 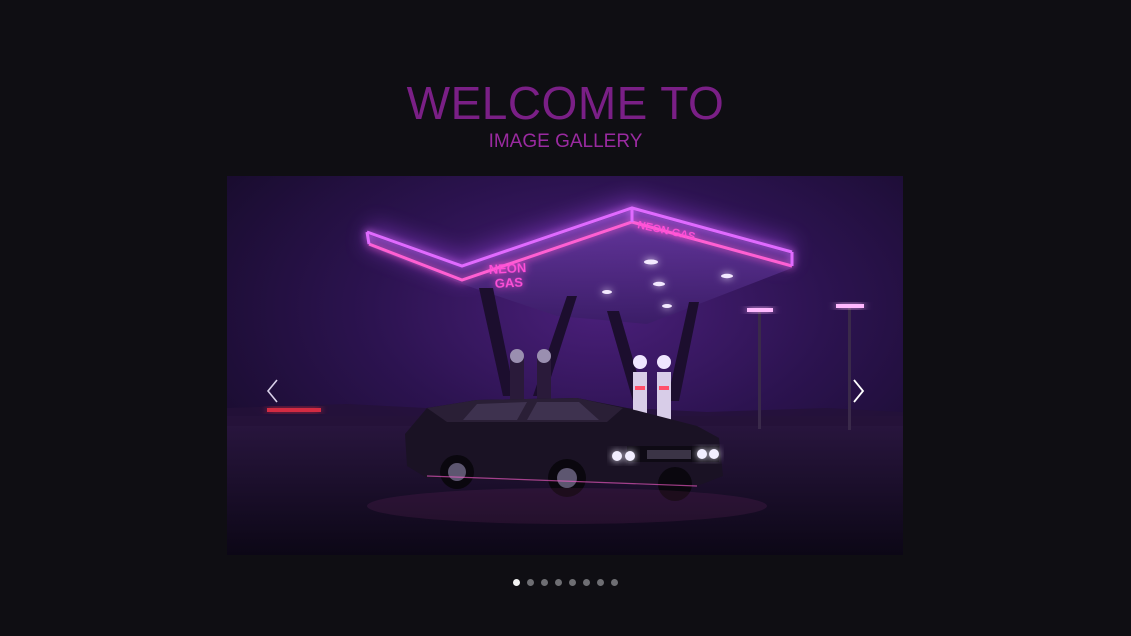 I want to click on previous-slide-button, so click(x=273, y=391).